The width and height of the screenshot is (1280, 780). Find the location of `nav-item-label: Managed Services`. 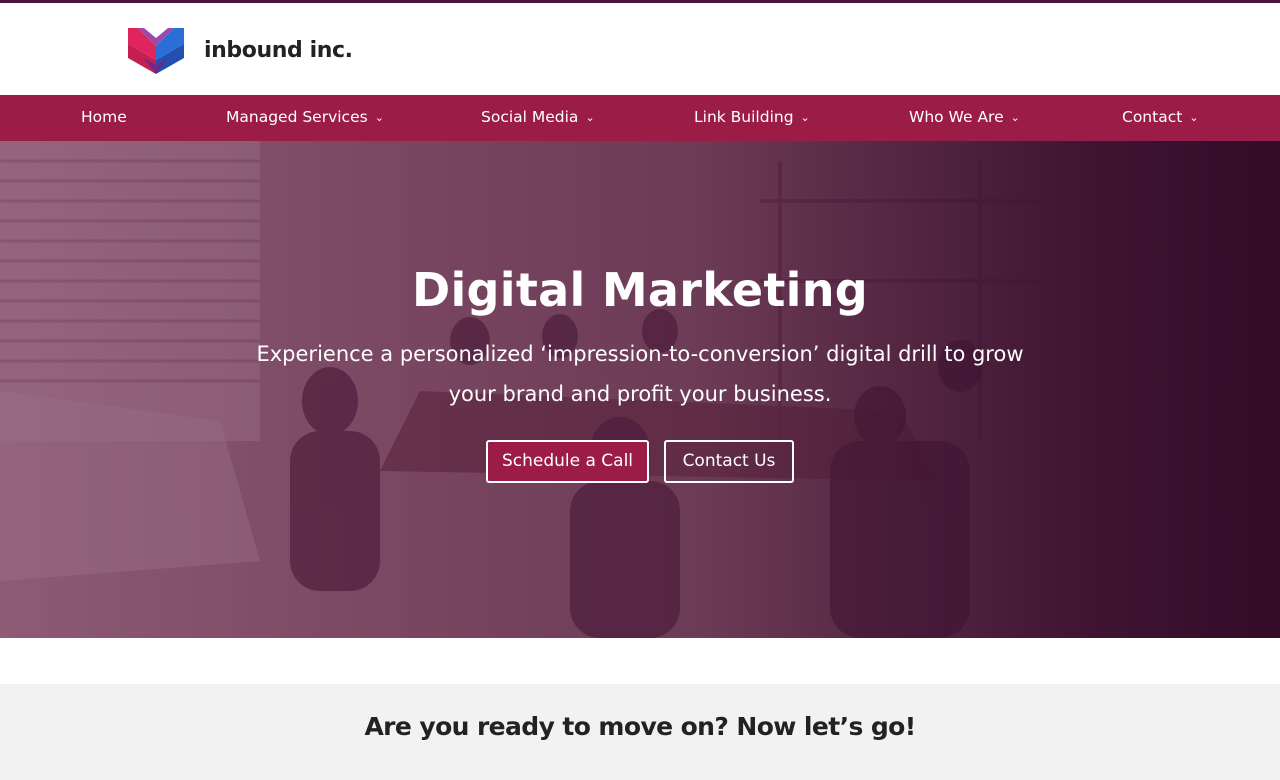

nav-item-label: Managed Services is located at coordinates (297, 117).